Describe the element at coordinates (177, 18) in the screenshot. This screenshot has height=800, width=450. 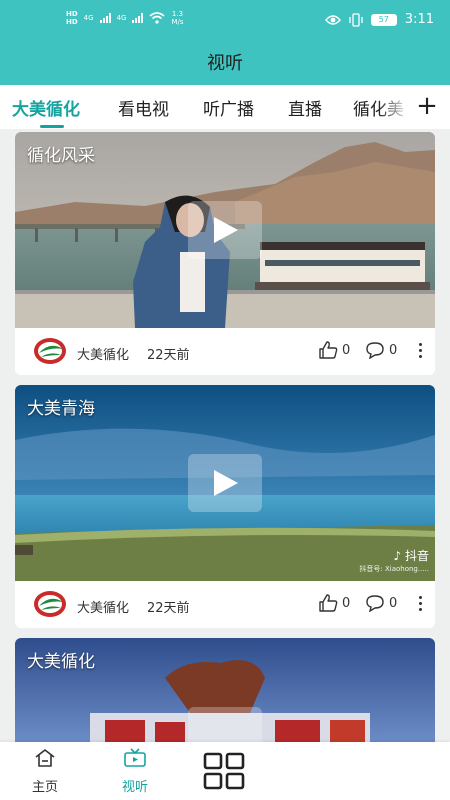
I see `network-speed: 1.3 M/s` at that location.